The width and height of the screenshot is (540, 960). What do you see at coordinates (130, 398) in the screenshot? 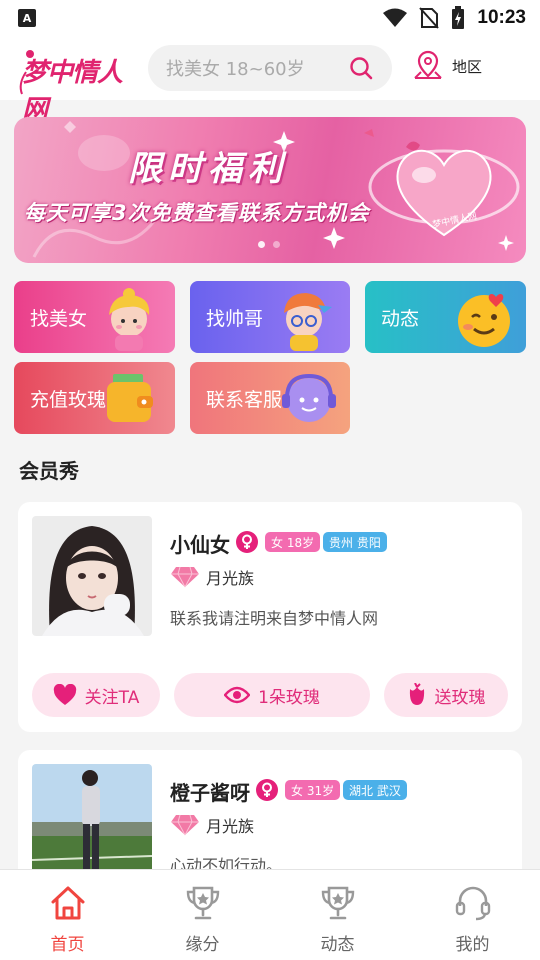
I see `wallet-icon` at bounding box center [130, 398].